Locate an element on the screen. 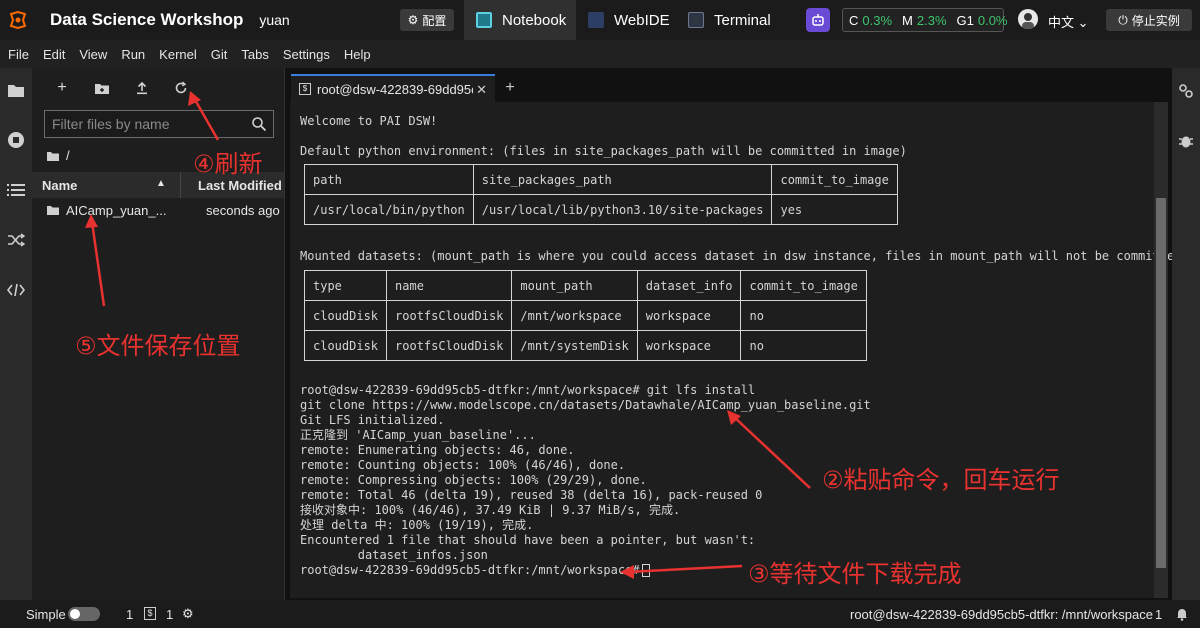  scrollbar-thumb is located at coordinates (1161, 383).